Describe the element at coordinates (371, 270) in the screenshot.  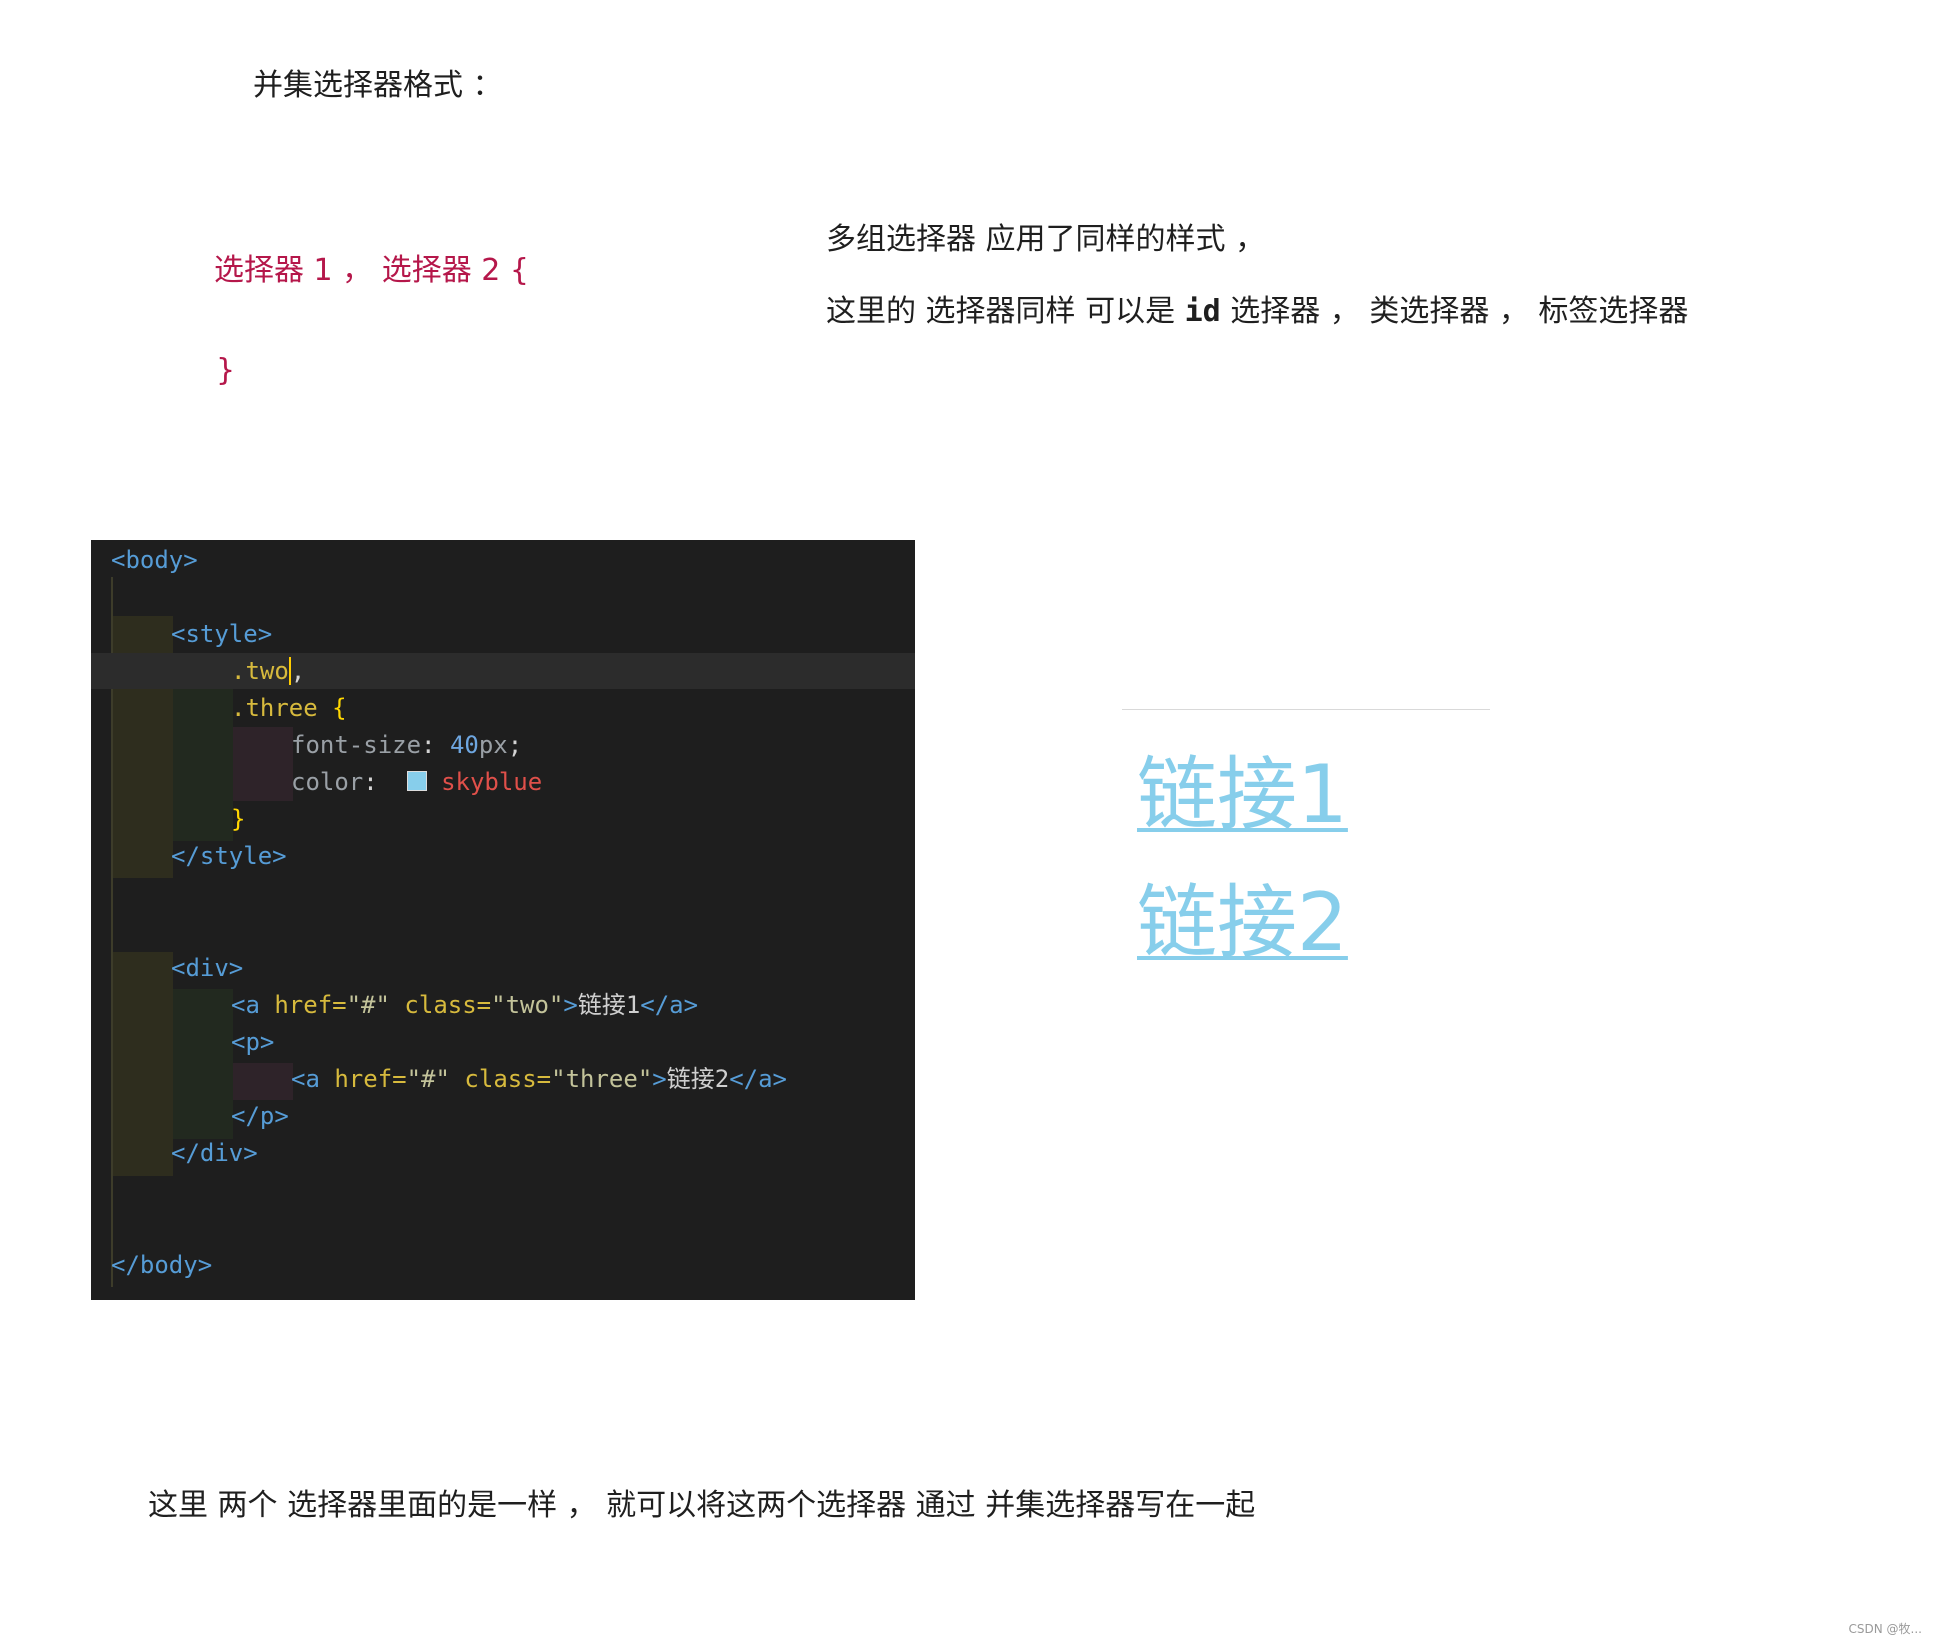
I see `syntax-line-1: 选择器 1 ， 选择器 2 {` at that location.